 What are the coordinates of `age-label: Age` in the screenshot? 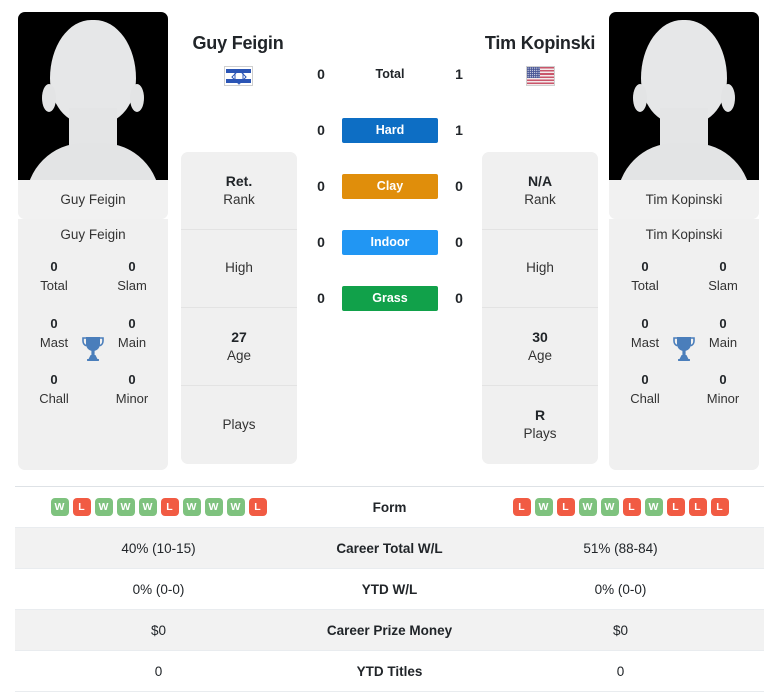 It's located at (239, 355).